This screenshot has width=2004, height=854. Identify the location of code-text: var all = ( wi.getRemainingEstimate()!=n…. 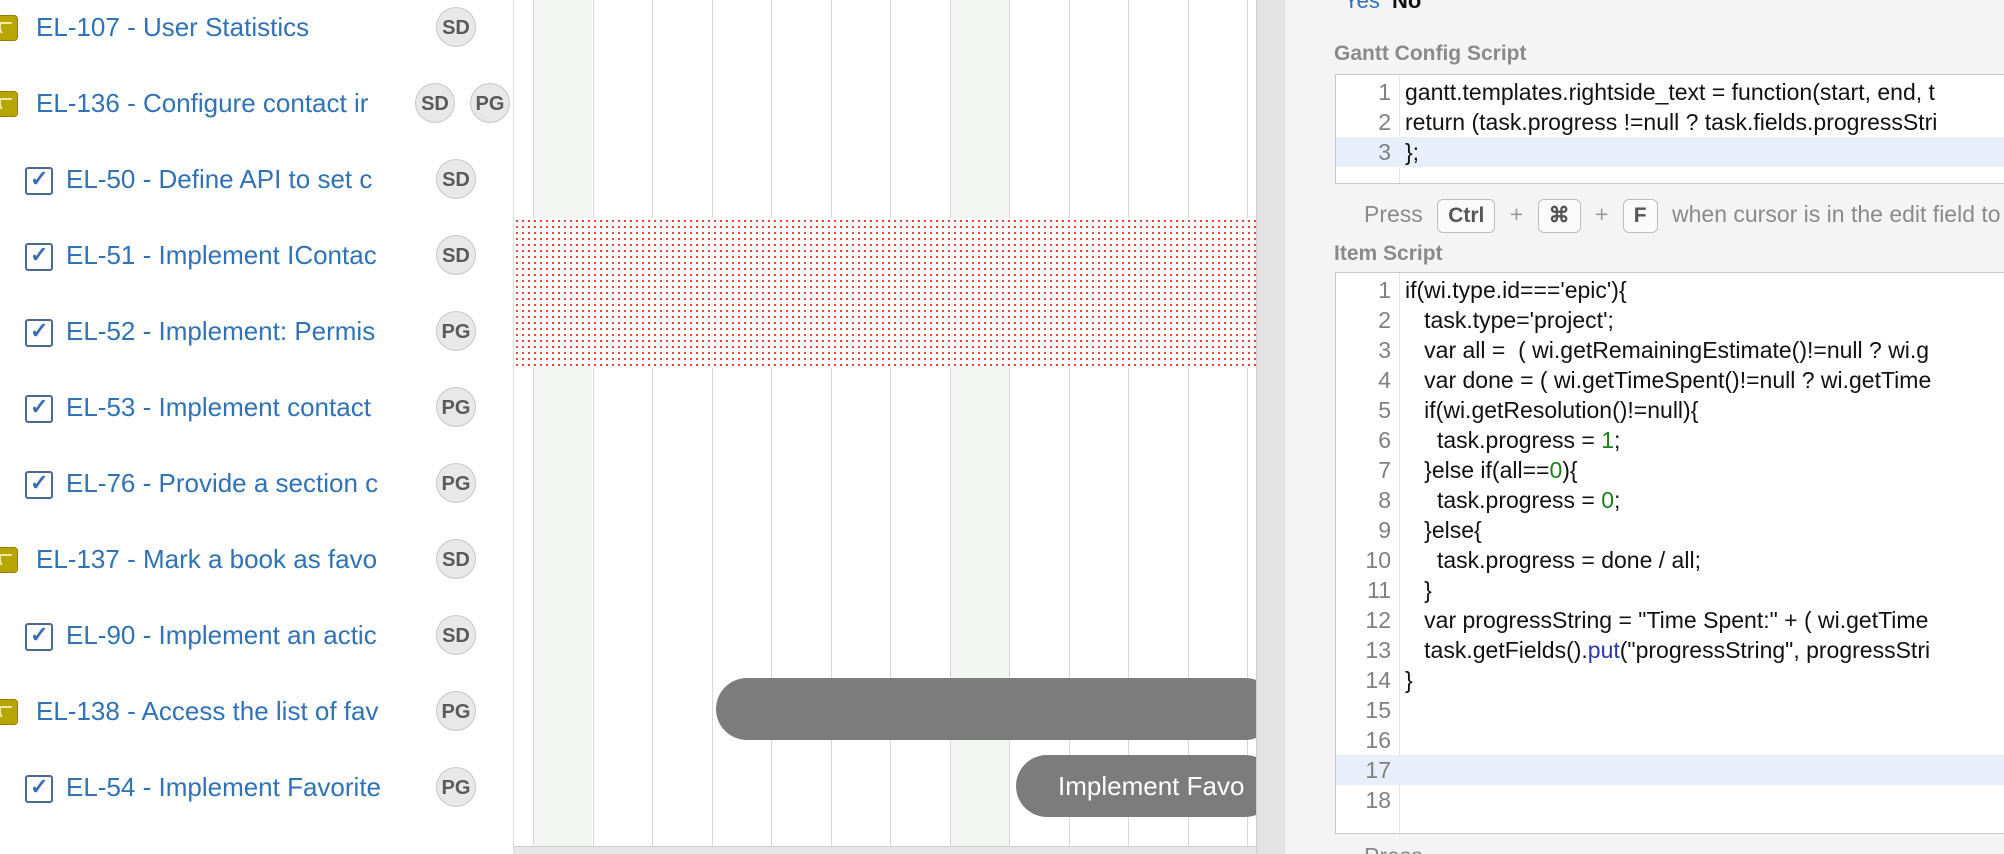
(1667, 350).